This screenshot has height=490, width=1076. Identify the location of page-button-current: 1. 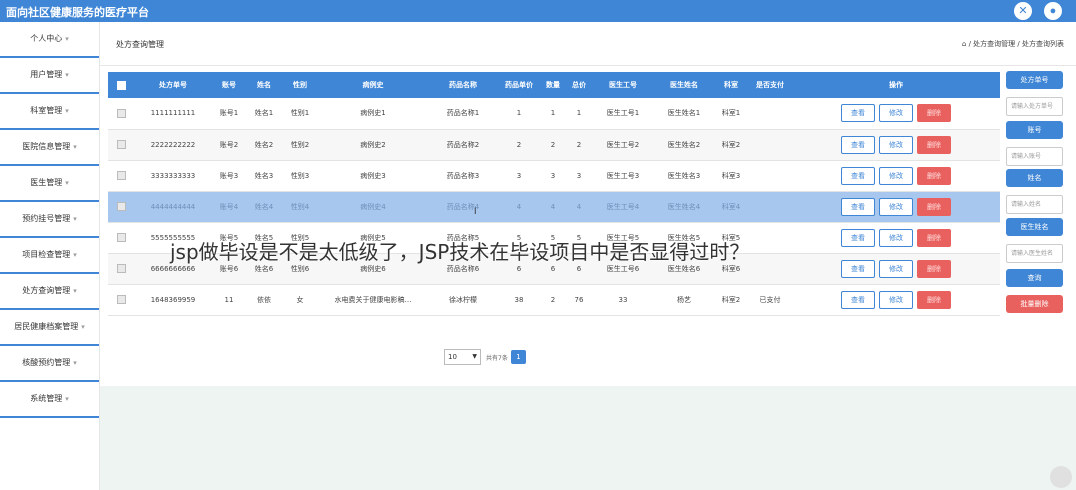
(518, 357).